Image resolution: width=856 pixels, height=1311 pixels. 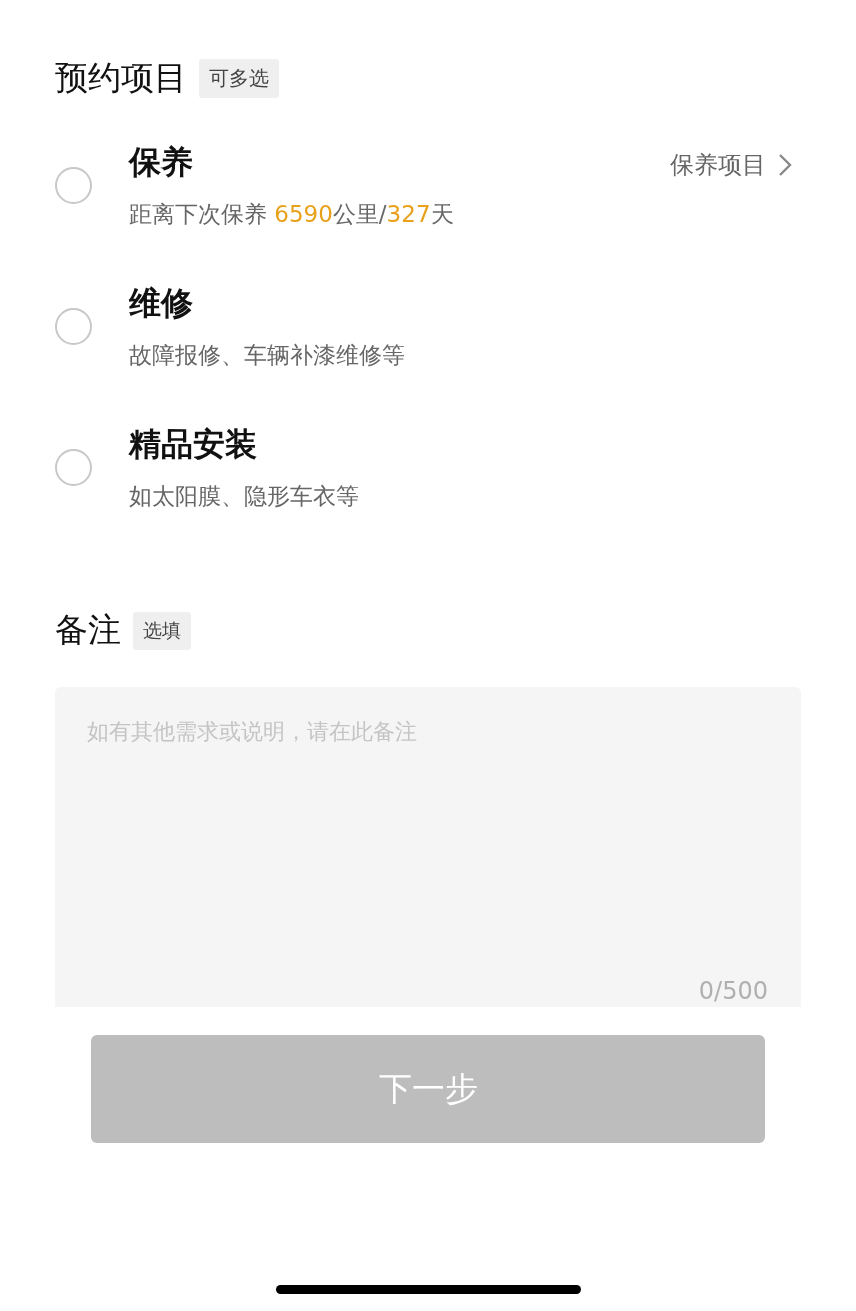 I want to click on remarks-title: 备注, so click(x=88, y=630).